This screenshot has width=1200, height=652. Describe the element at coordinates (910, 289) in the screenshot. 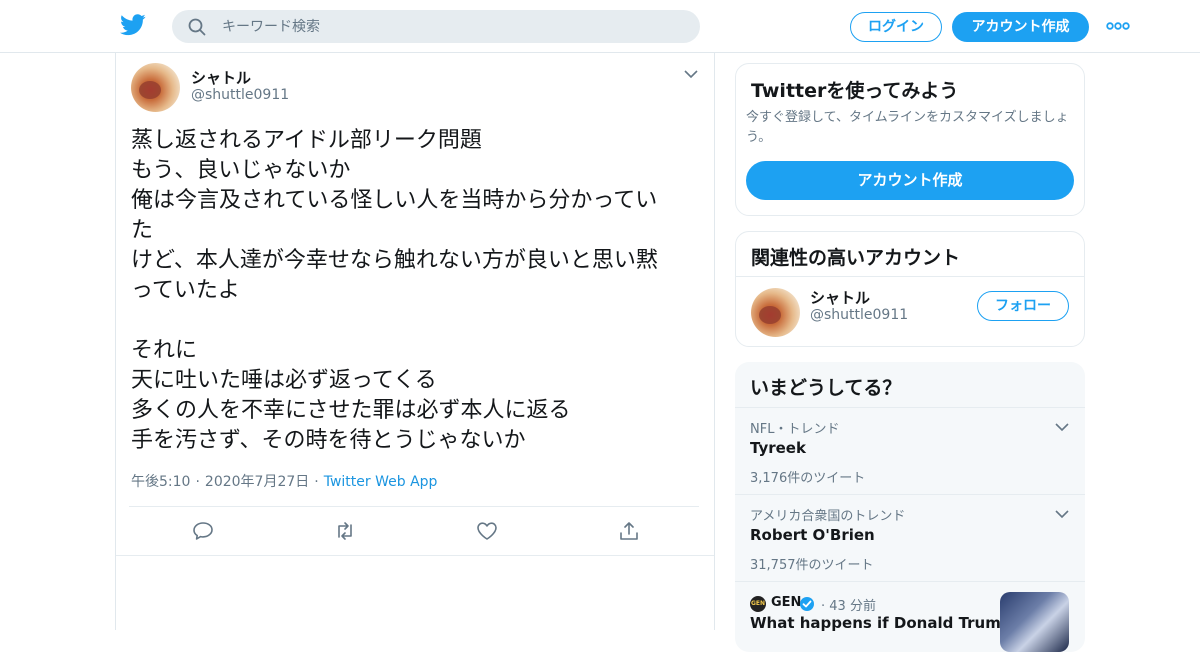

I see `related-accounts-card: 関連性の高いアカウント シャトル @shuttle0911 フォロー` at that location.